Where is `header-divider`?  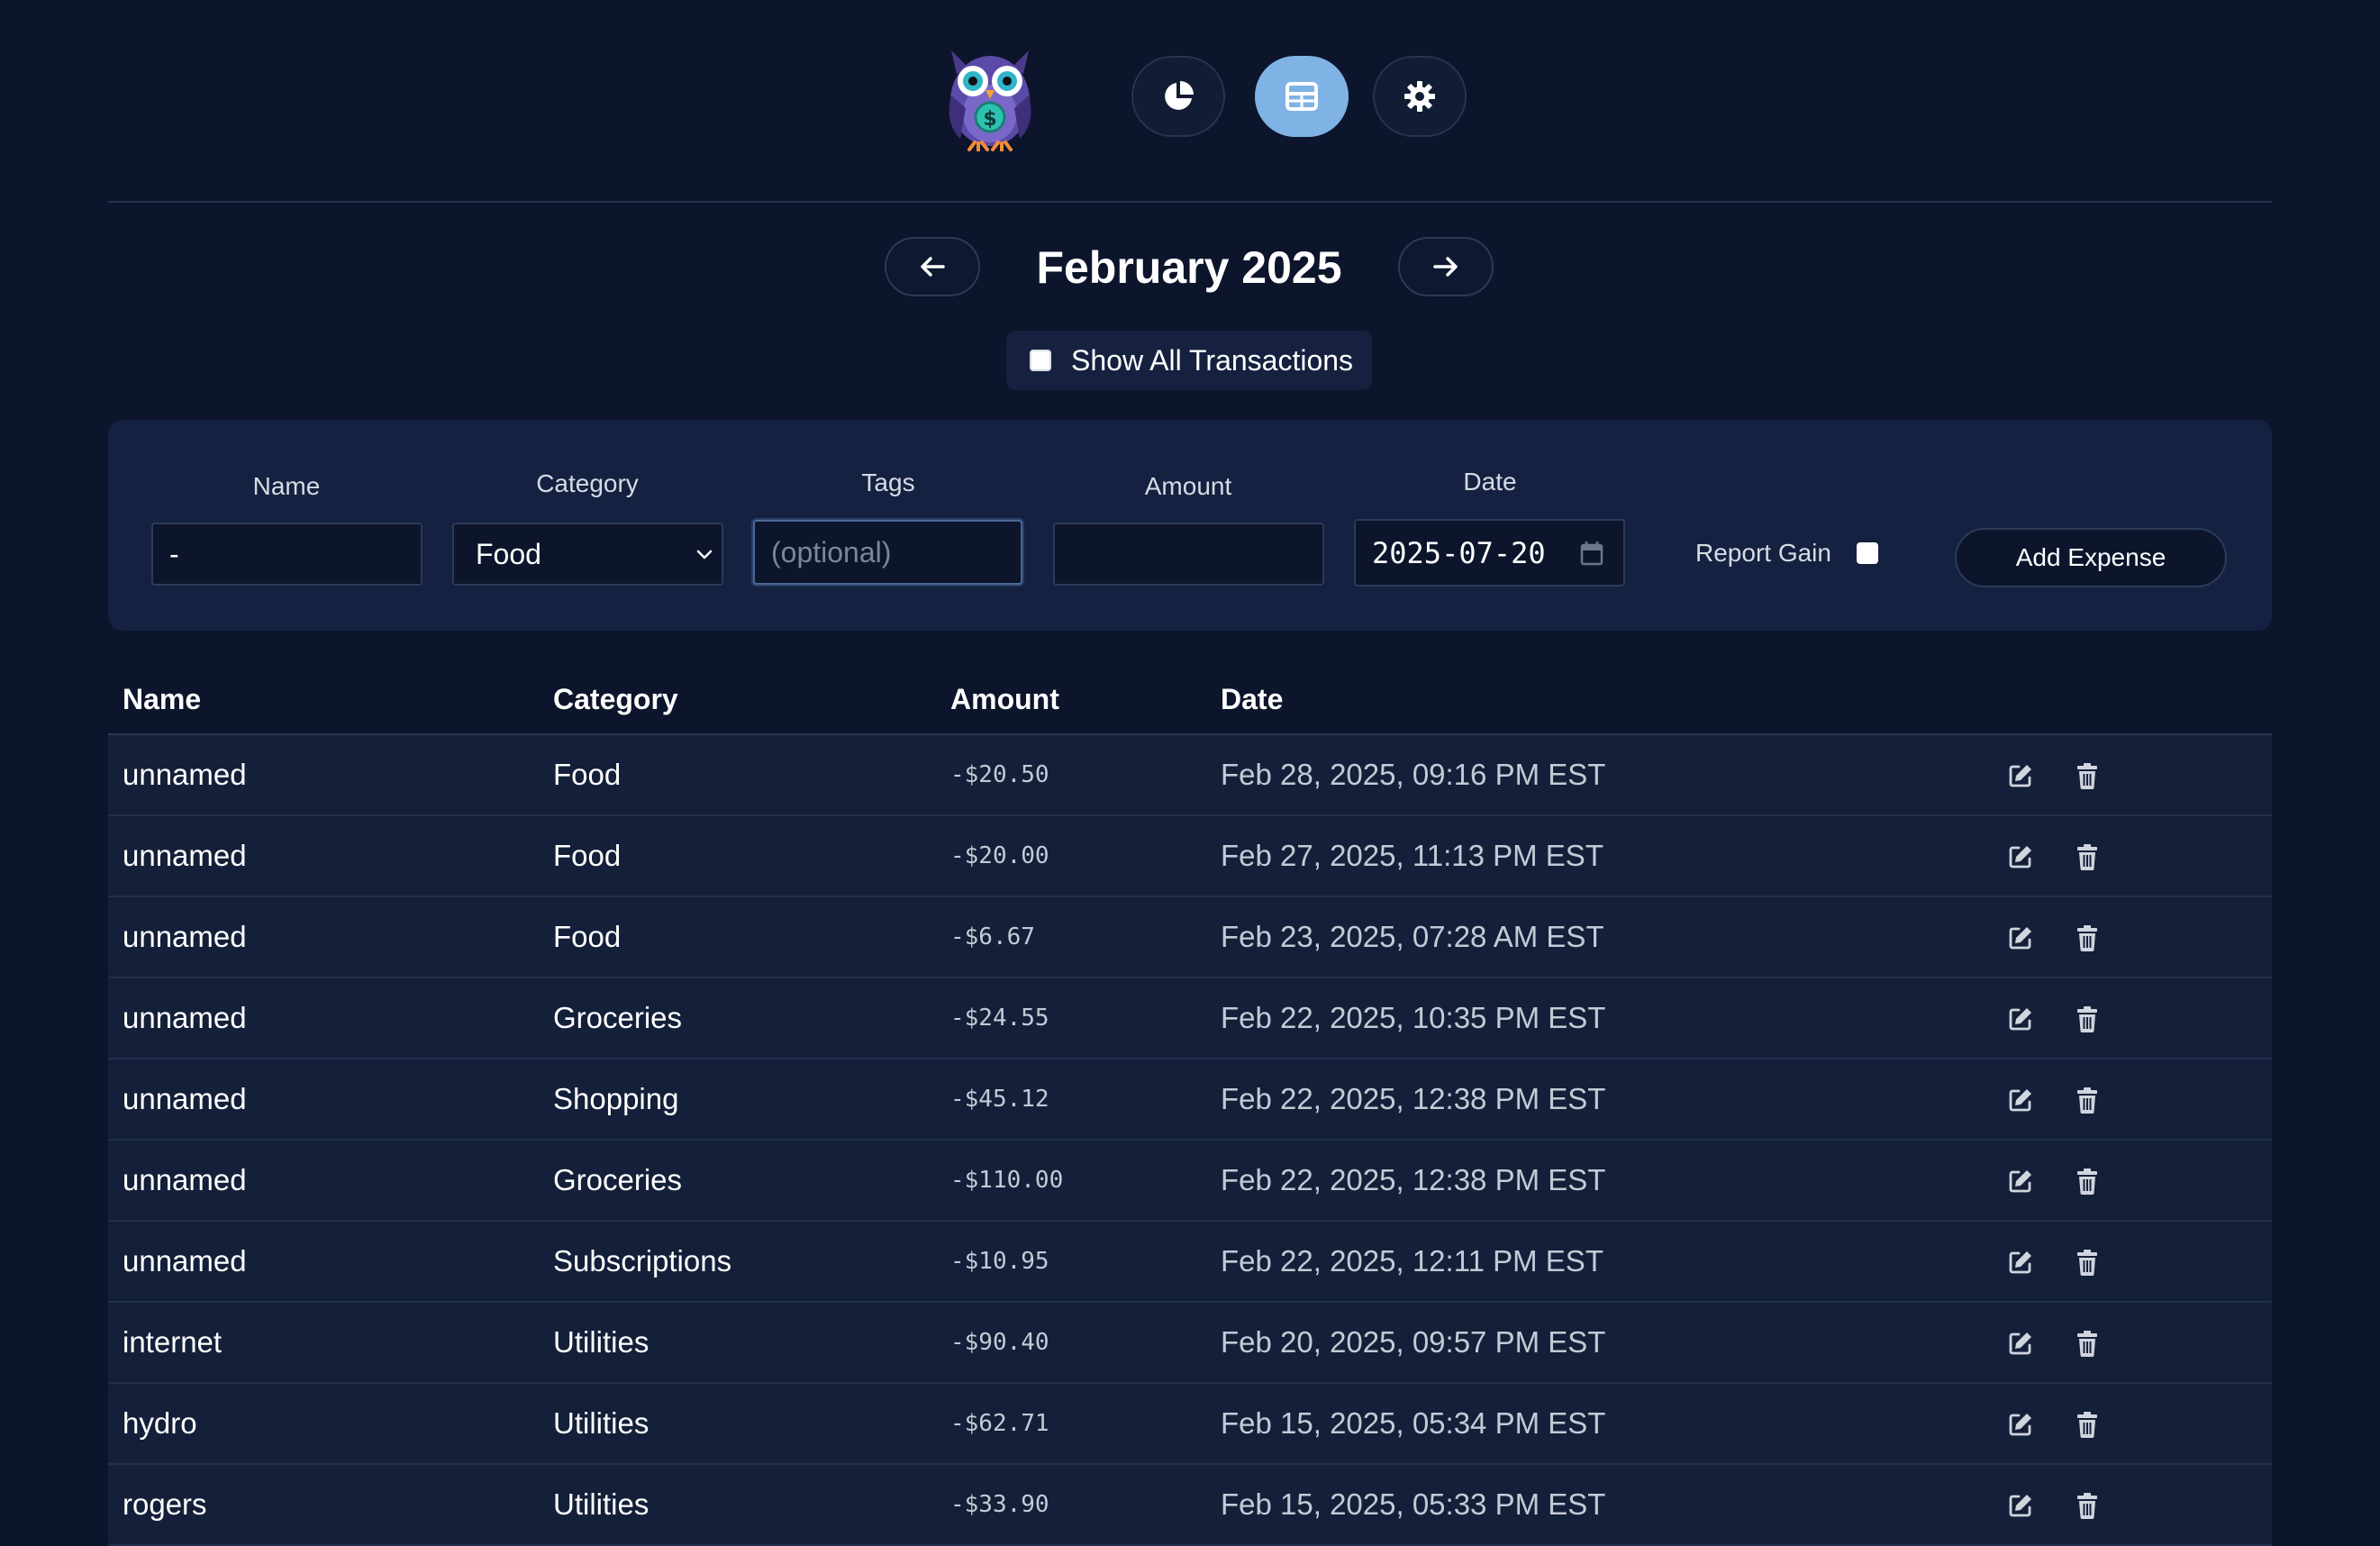
header-divider is located at coordinates (1190, 202).